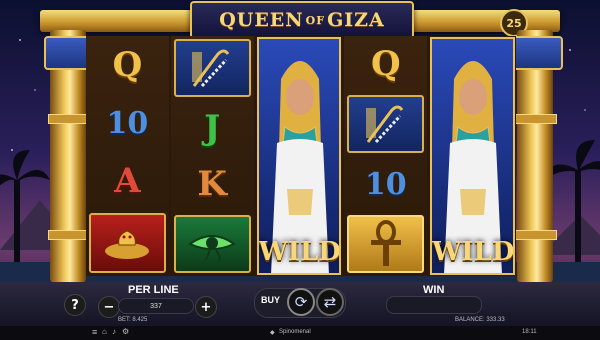 The image size is (600, 340). What do you see at coordinates (572, 210) in the screenshot?
I see `palm-right` at bounding box center [572, 210].